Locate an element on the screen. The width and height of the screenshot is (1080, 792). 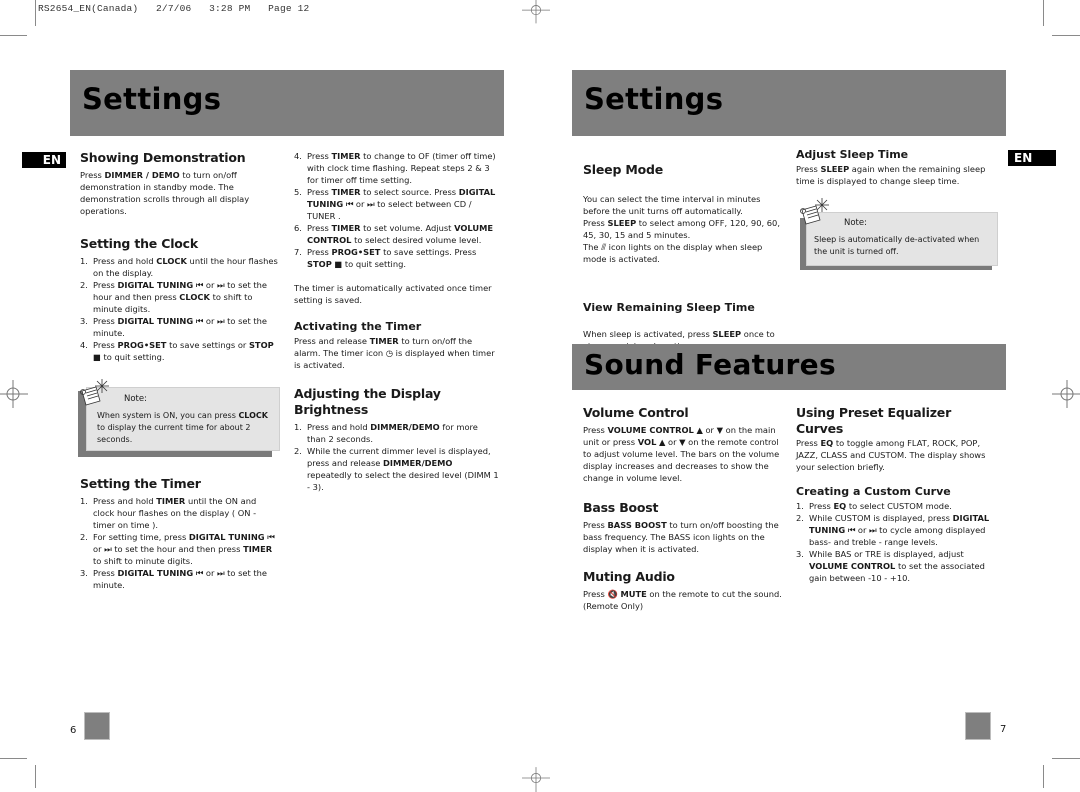
page-number-left: 6 is located at coordinates (73, 730).